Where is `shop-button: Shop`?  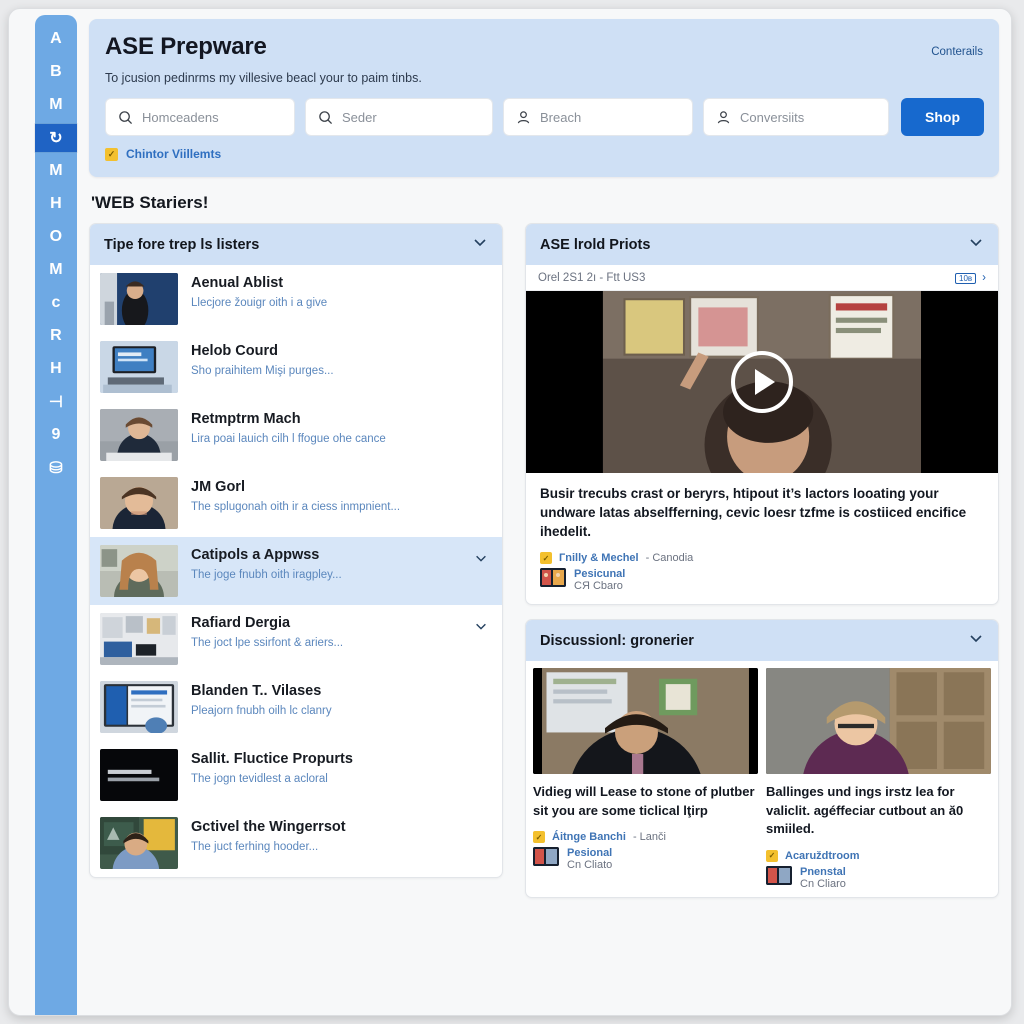
shop-button: Shop is located at coordinates (942, 117).